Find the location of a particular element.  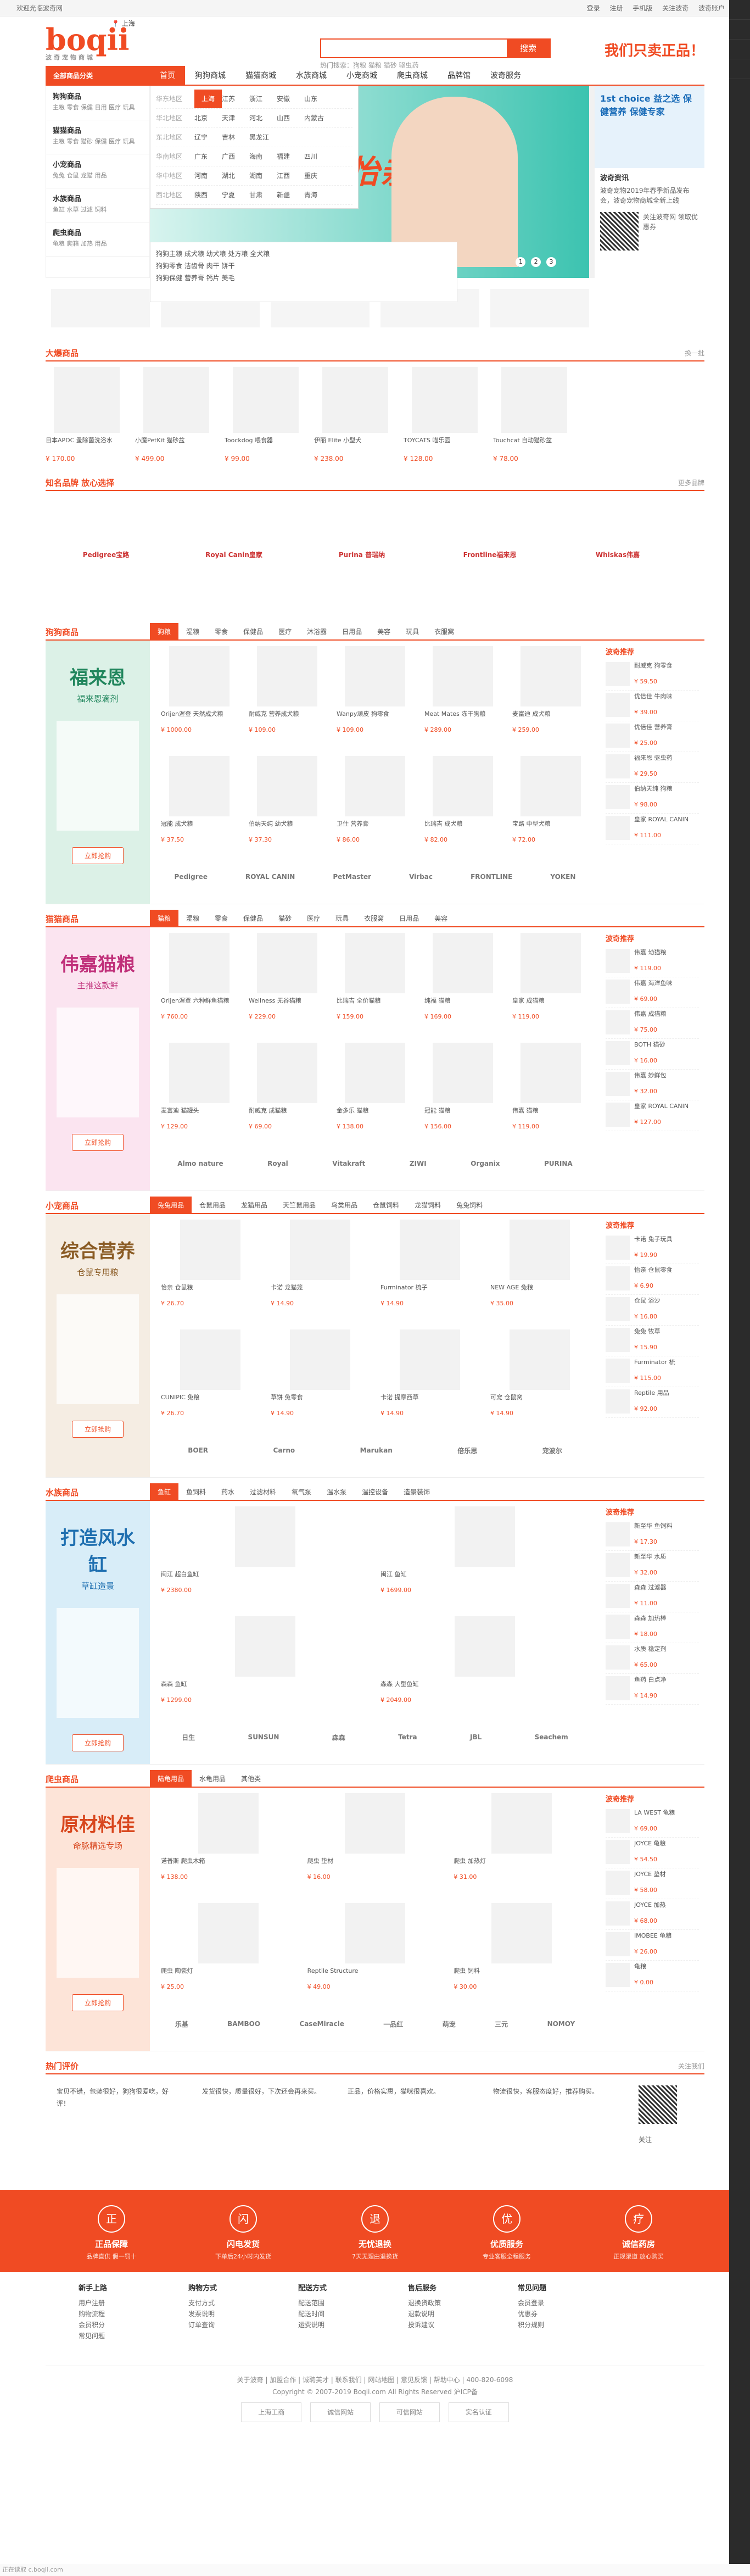

product-title: 伊丽 Elite 小型犬 is located at coordinates (355, 444).